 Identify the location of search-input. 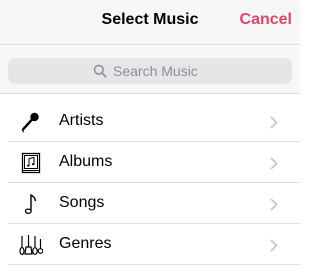
(160, 71).